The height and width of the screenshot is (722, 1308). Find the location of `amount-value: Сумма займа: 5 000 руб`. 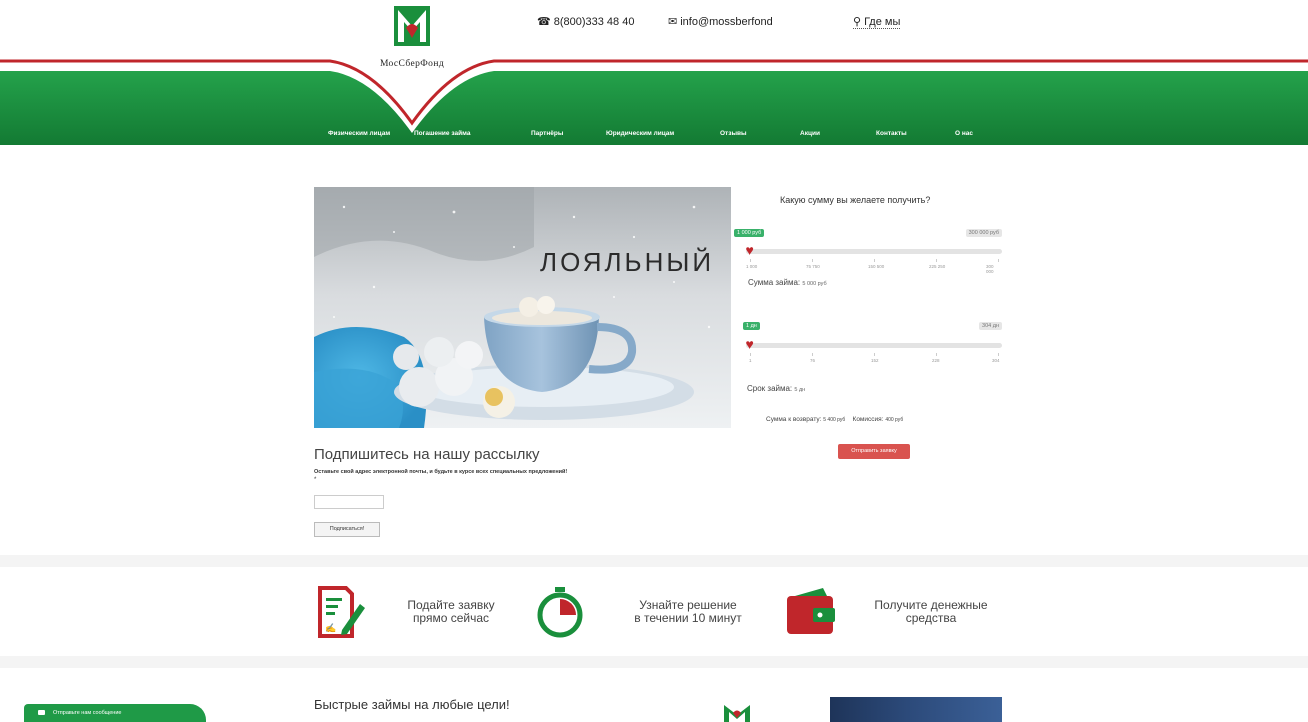

amount-value: Сумма займа: 5 000 руб is located at coordinates (787, 282).